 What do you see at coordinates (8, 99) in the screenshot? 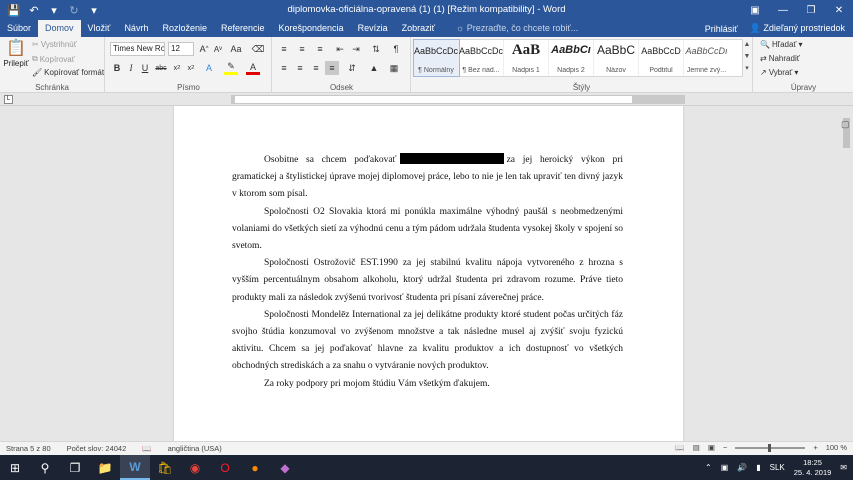
I see `tab-selector-icon: L` at bounding box center [8, 99].